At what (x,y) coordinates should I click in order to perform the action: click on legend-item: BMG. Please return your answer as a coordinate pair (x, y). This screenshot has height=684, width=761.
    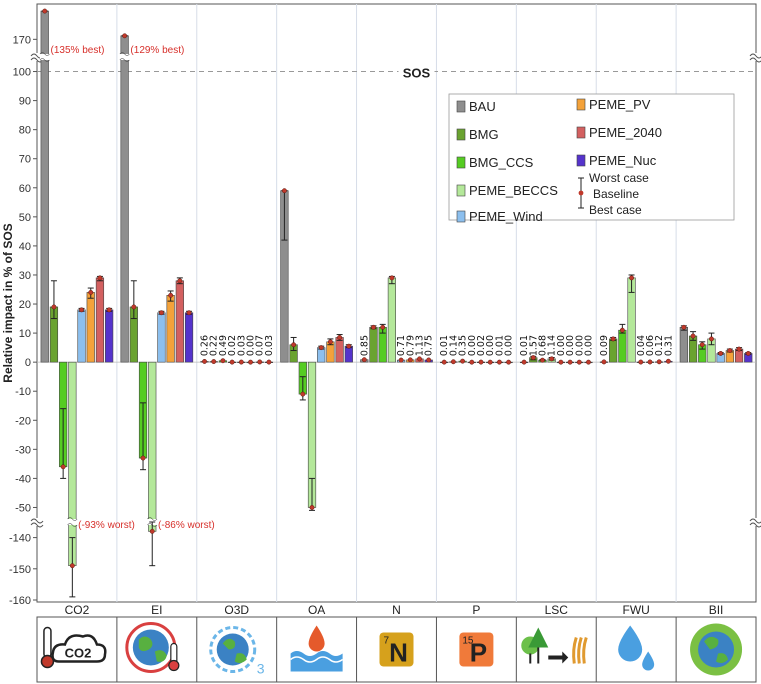
    Looking at the image, I should click on (484, 134).